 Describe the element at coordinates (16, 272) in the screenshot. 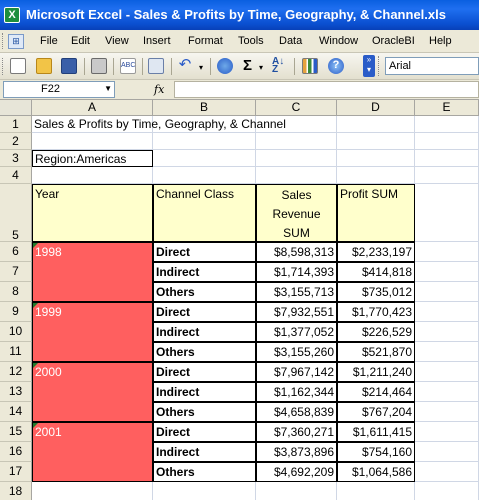

I see `row-header-7: 7` at that location.